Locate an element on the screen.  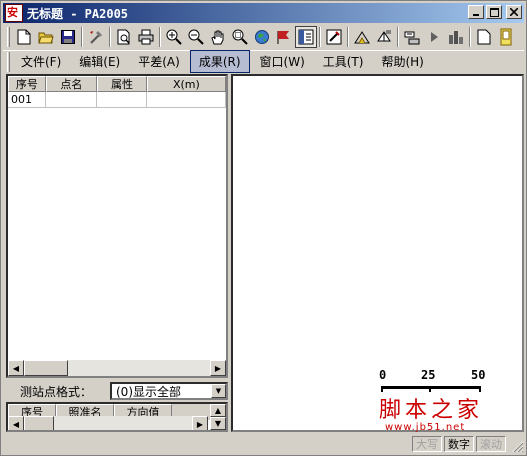
station-icon is located at coordinates (412, 37).